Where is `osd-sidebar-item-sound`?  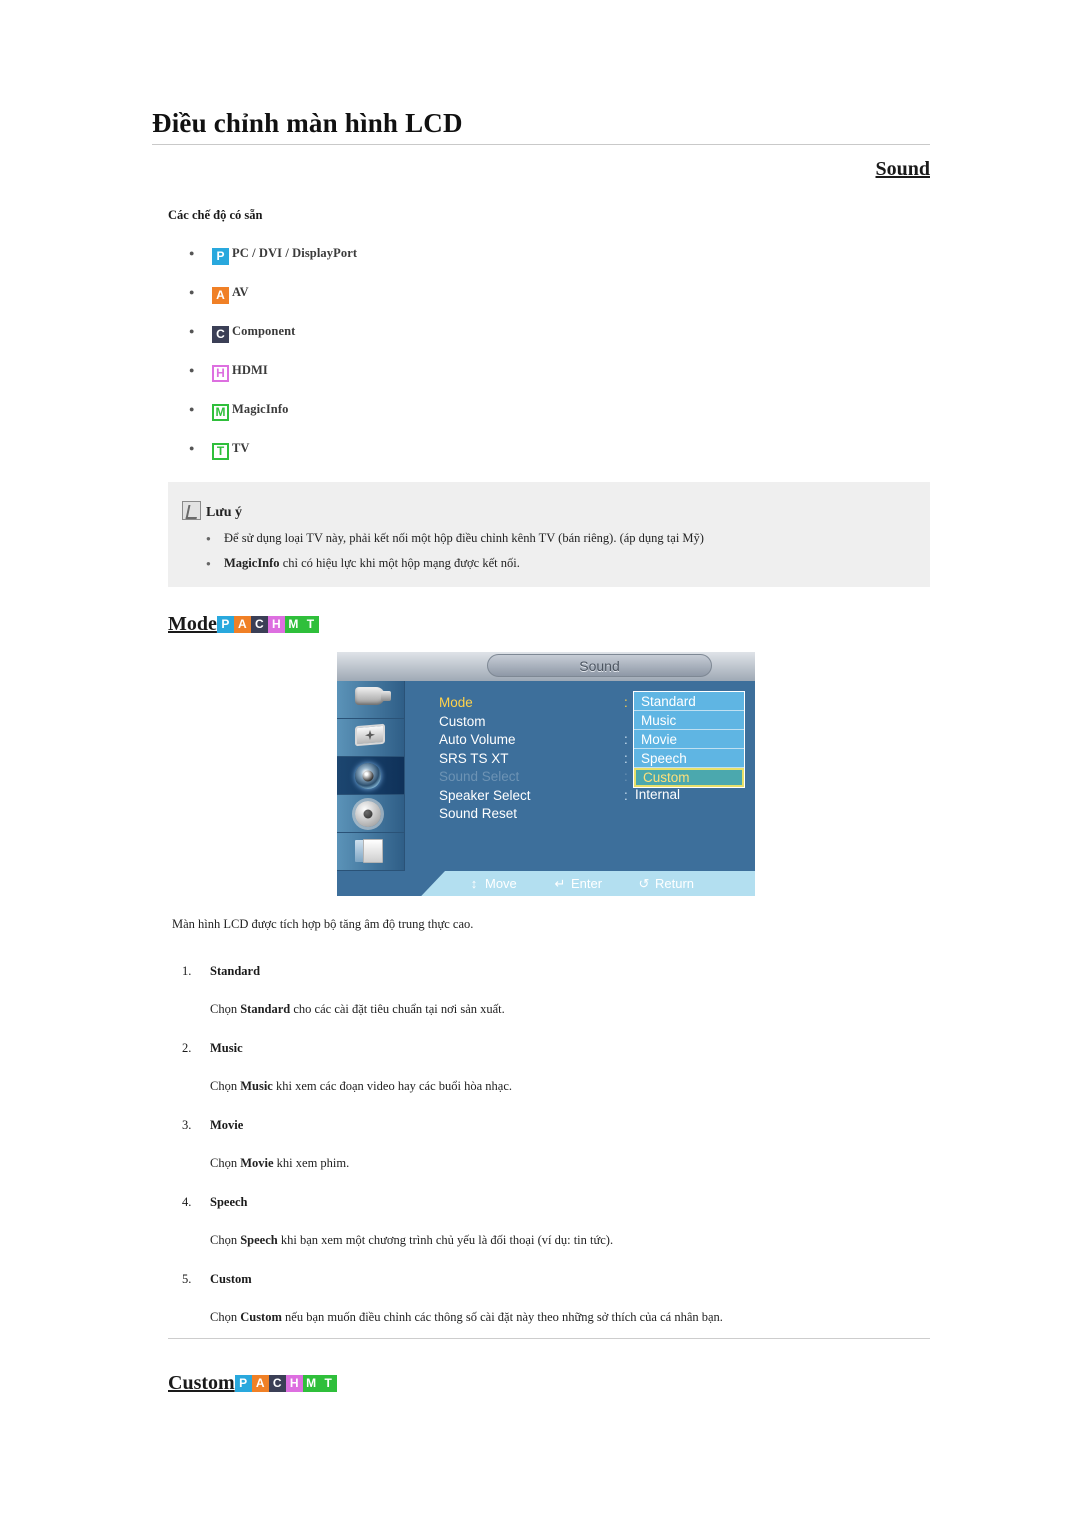 osd-sidebar-item-sound is located at coordinates (370, 776).